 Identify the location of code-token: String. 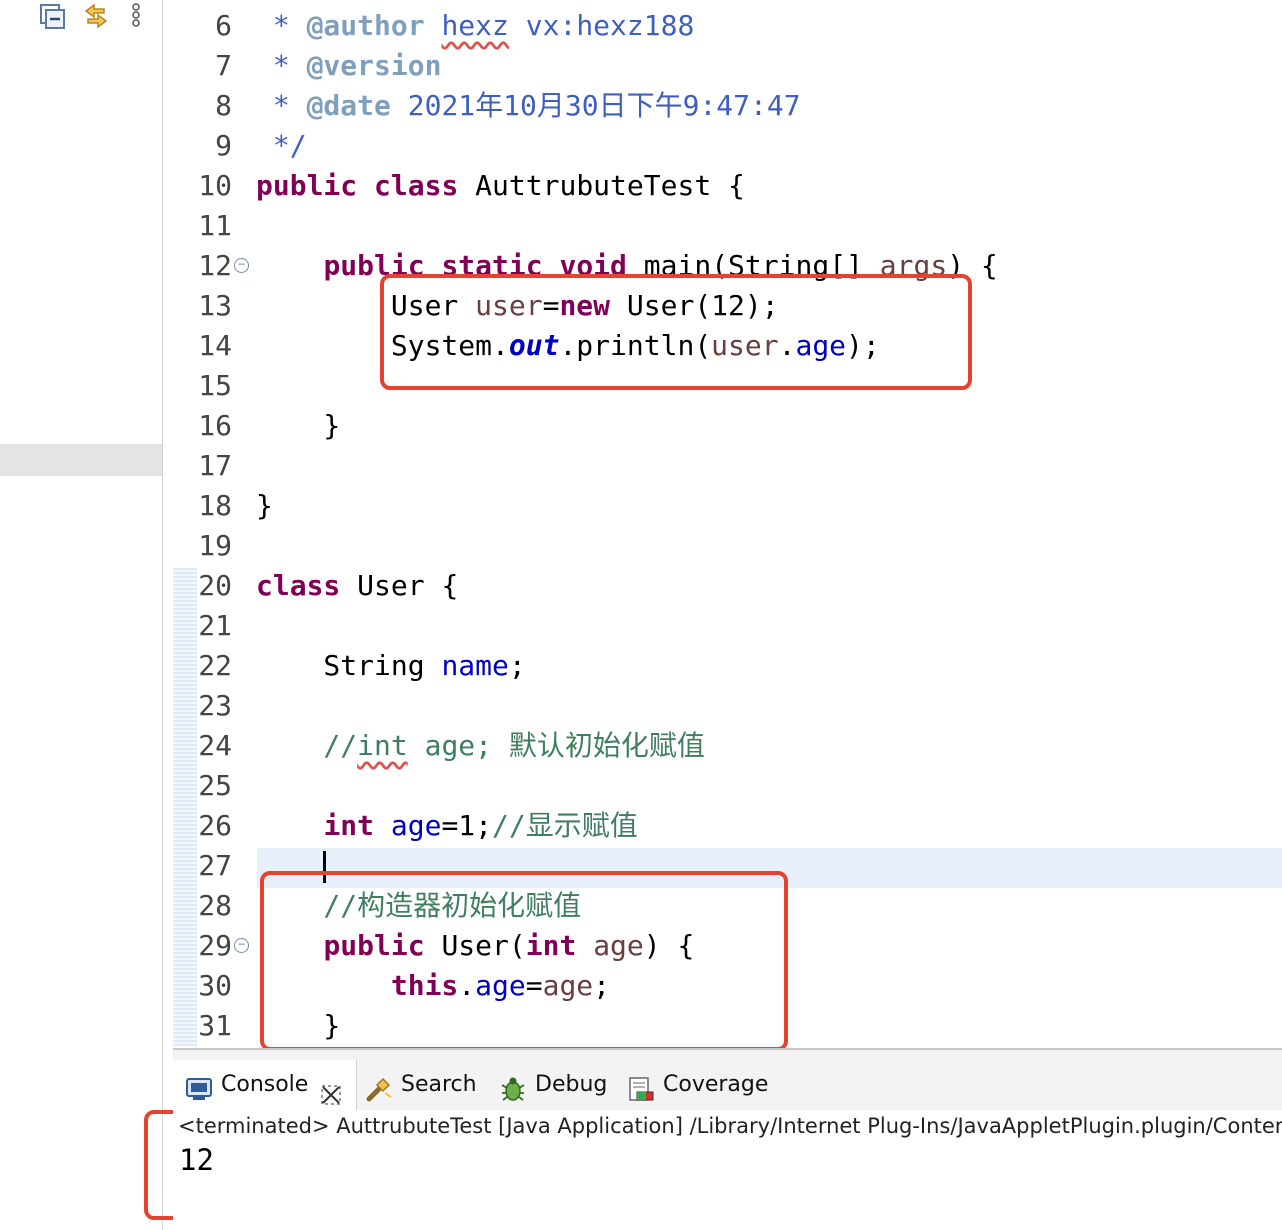
(349, 665).